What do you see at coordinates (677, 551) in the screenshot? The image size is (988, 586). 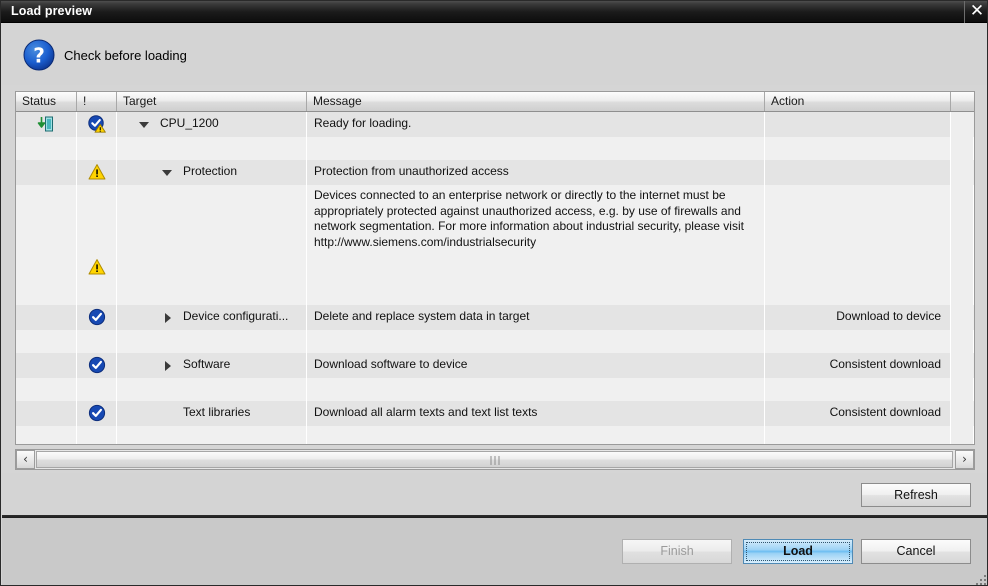 I see `finish-button: Finish` at bounding box center [677, 551].